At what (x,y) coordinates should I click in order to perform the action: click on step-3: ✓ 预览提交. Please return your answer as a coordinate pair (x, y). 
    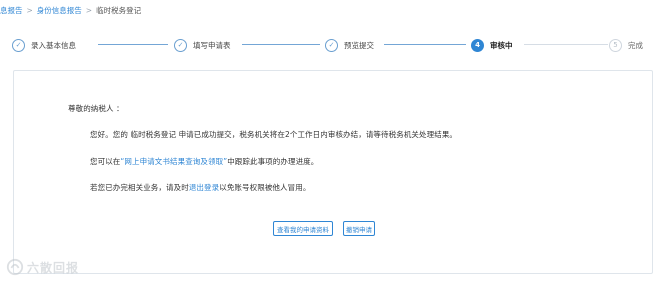
    Looking at the image, I should click on (349, 45).